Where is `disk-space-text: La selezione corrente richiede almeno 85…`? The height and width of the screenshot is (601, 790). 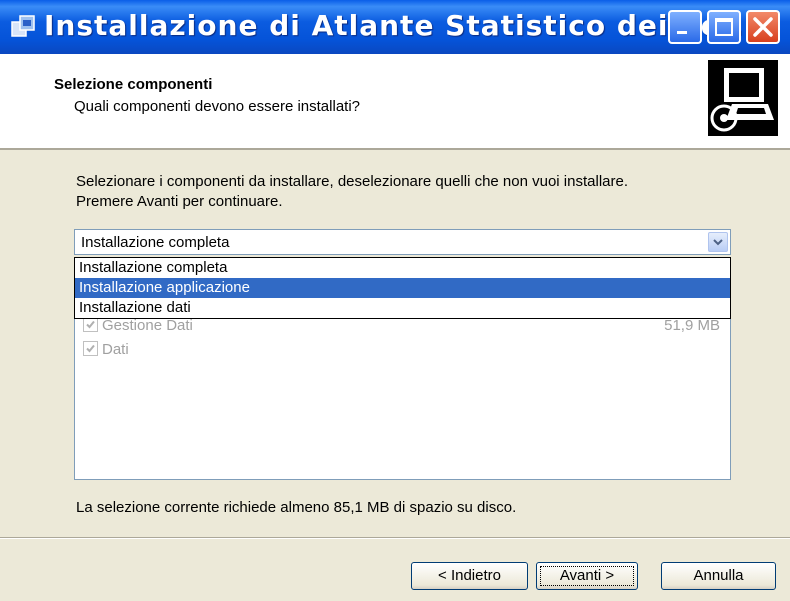 disk-space-text: La selezione corrente richiede almeno 85… is located at coordinates (296, 507).